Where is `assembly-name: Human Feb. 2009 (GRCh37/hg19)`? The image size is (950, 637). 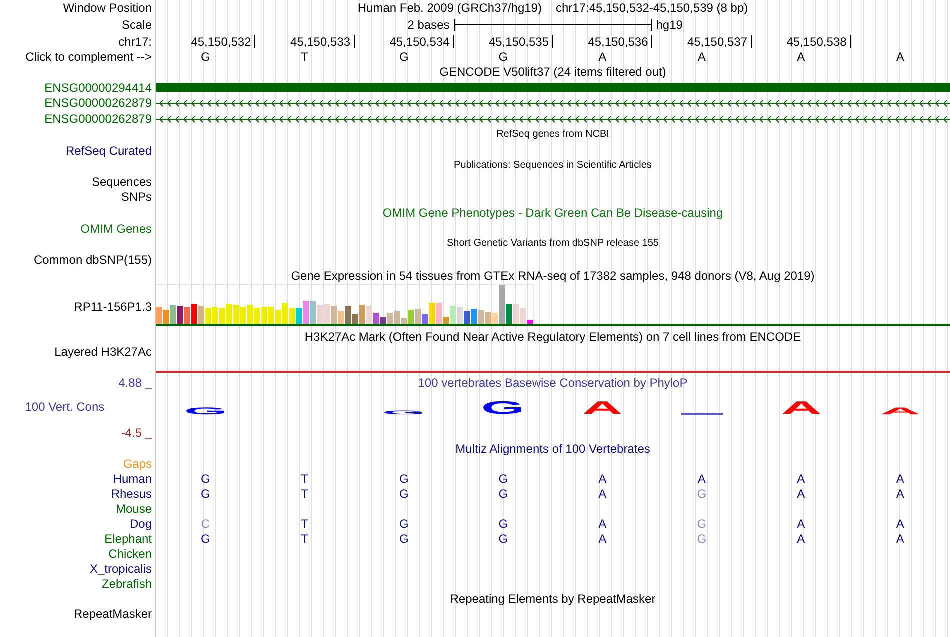
assembly-name: Human Feb. 2009 (GRCh37/hg19) is located at coordinates (450, 8).